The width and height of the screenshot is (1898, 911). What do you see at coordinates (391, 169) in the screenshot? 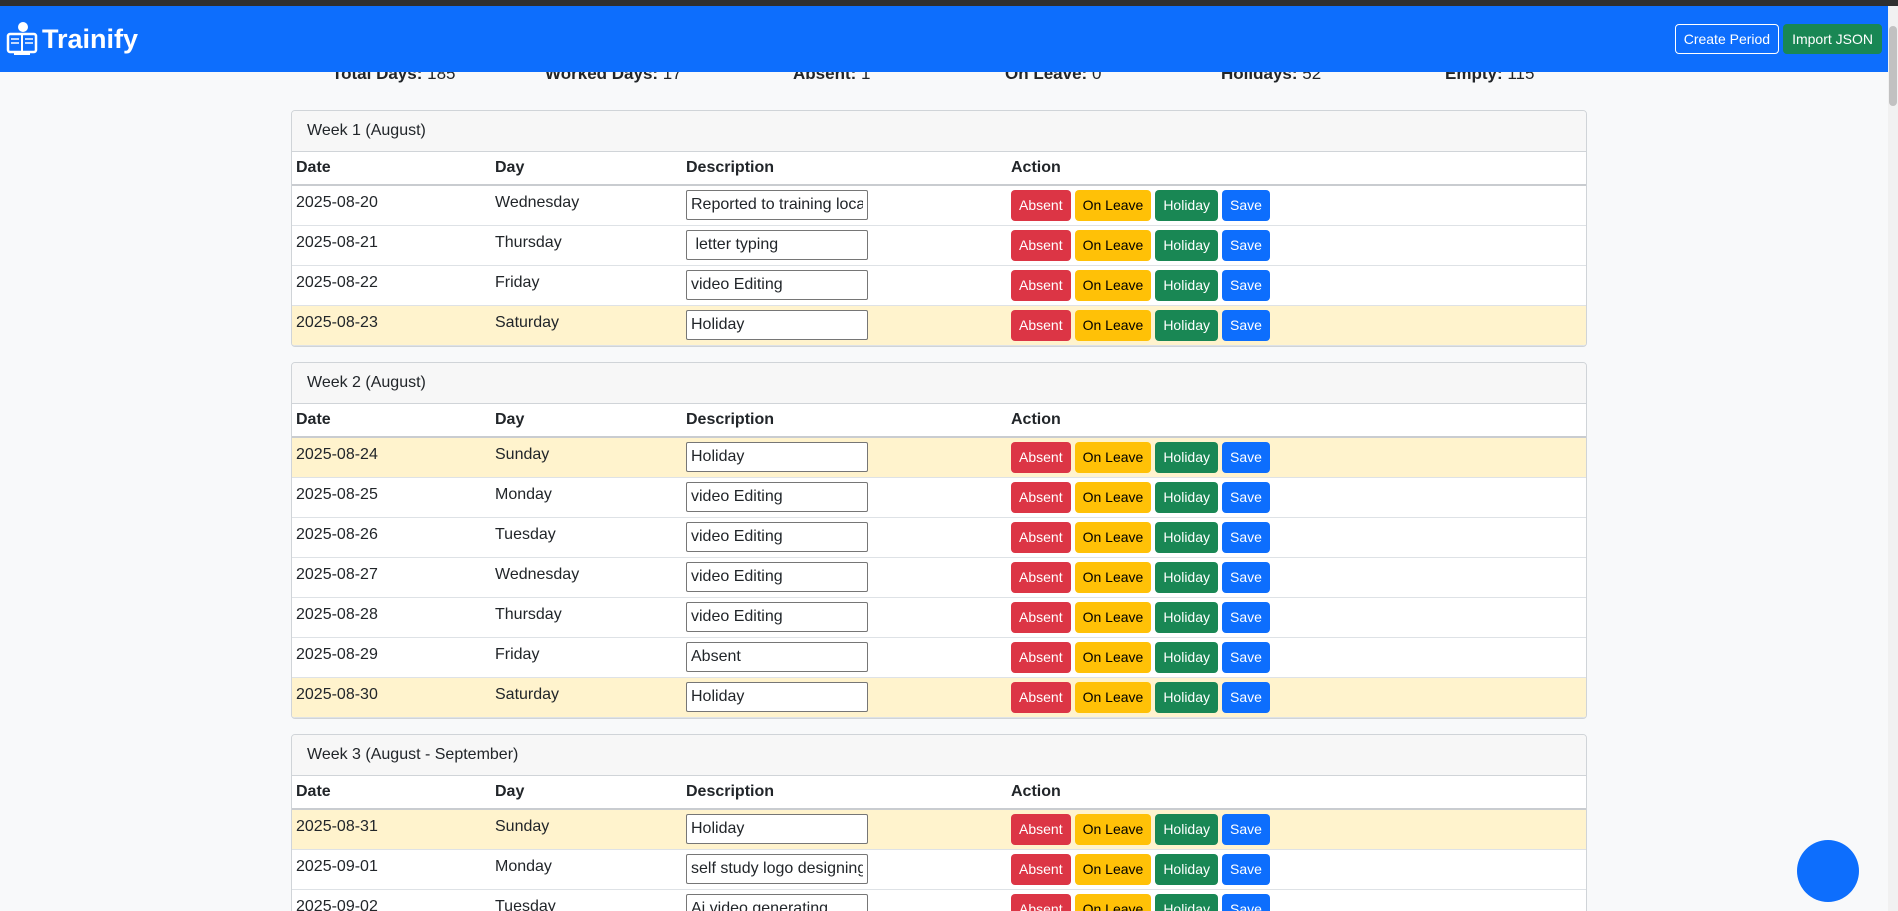
I see `header-date: Date` at bounding box center [391, 169].